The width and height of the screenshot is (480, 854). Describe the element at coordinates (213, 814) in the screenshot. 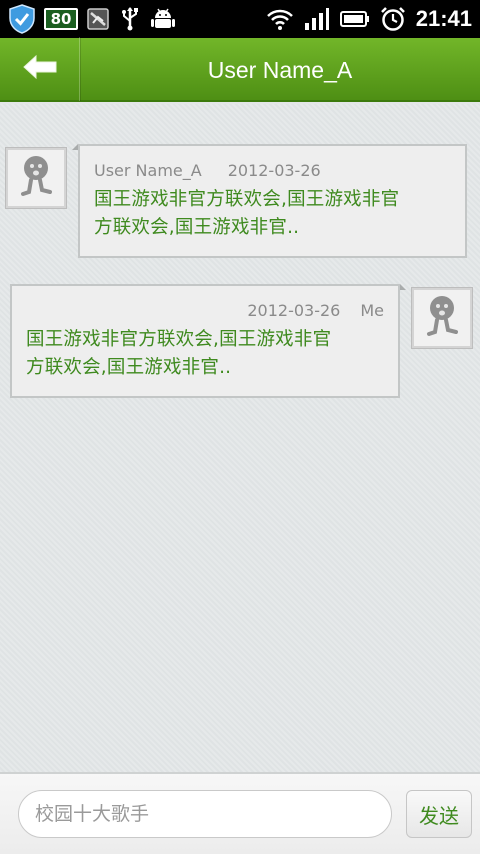

I see `message-input` at that location.